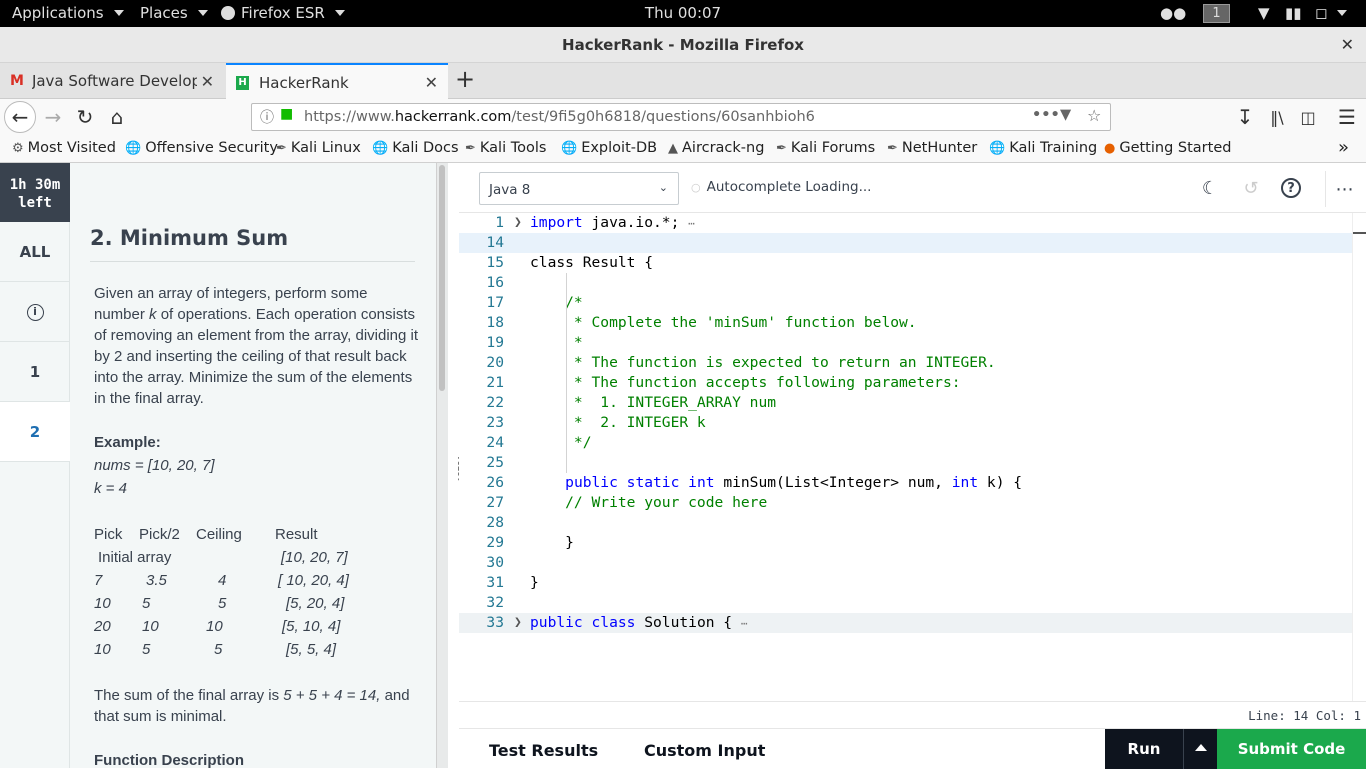  What do you see at coordinates (1167, 148) in the screenshot?
I see `bookmark-getting-started: ● Getting Started` at bounding box center [1167, 148].